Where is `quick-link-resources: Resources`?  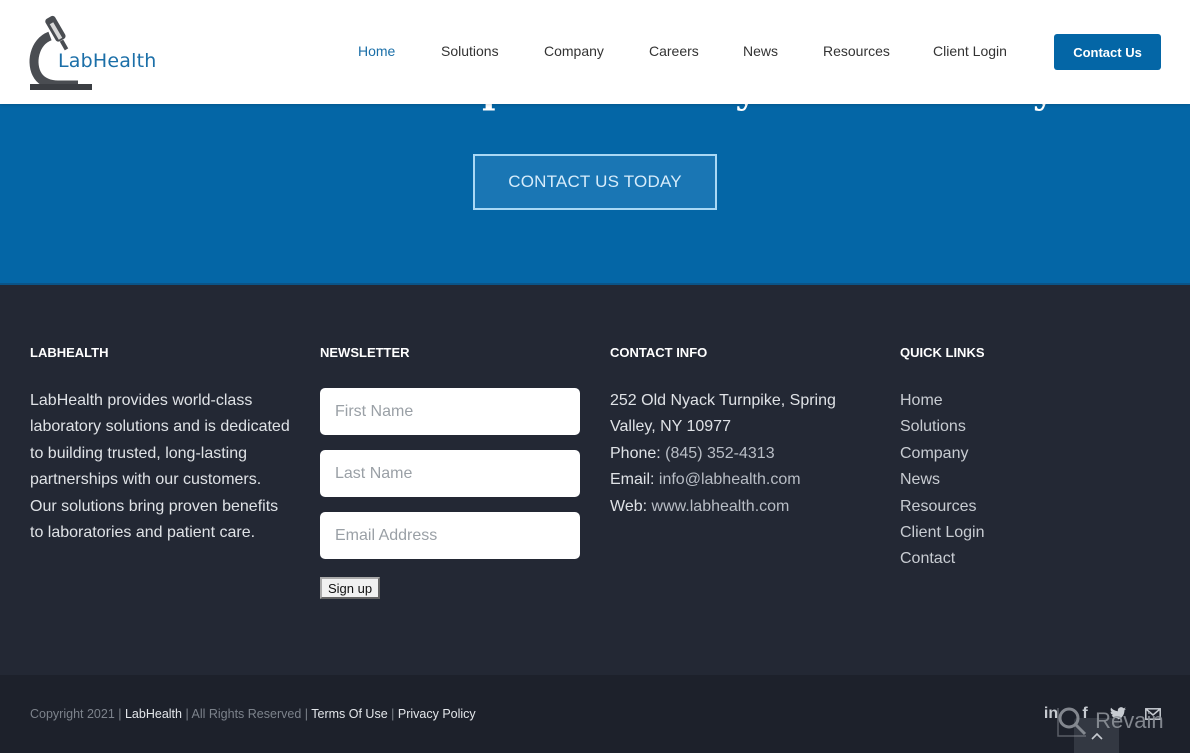 quick-link-resources: Resources is located at coordinates (942, 507).